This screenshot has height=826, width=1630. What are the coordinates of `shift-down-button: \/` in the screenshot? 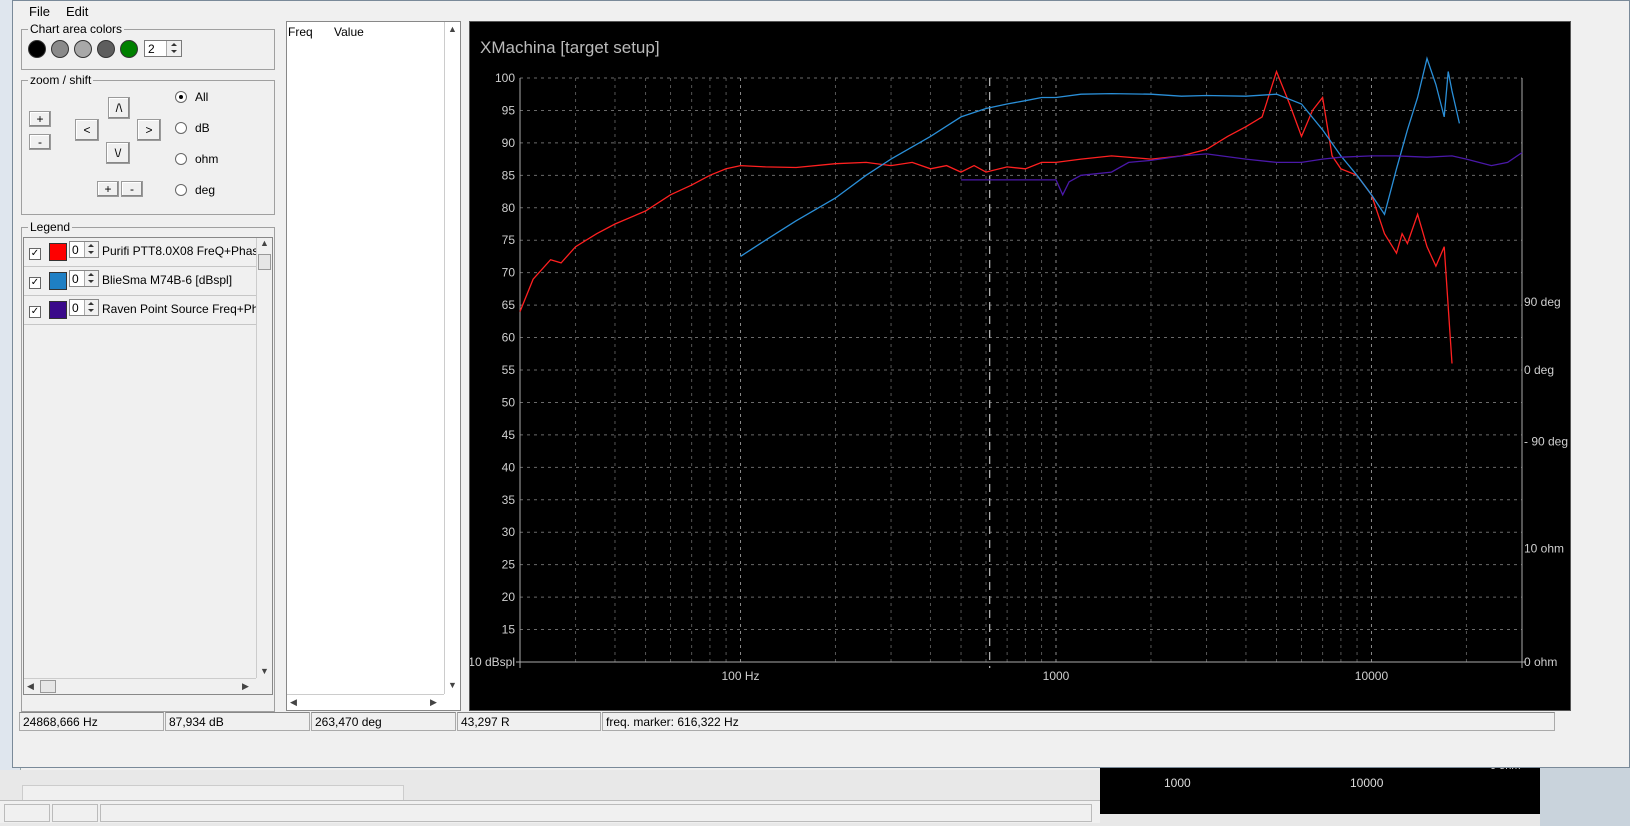 It's located at (118, 153).